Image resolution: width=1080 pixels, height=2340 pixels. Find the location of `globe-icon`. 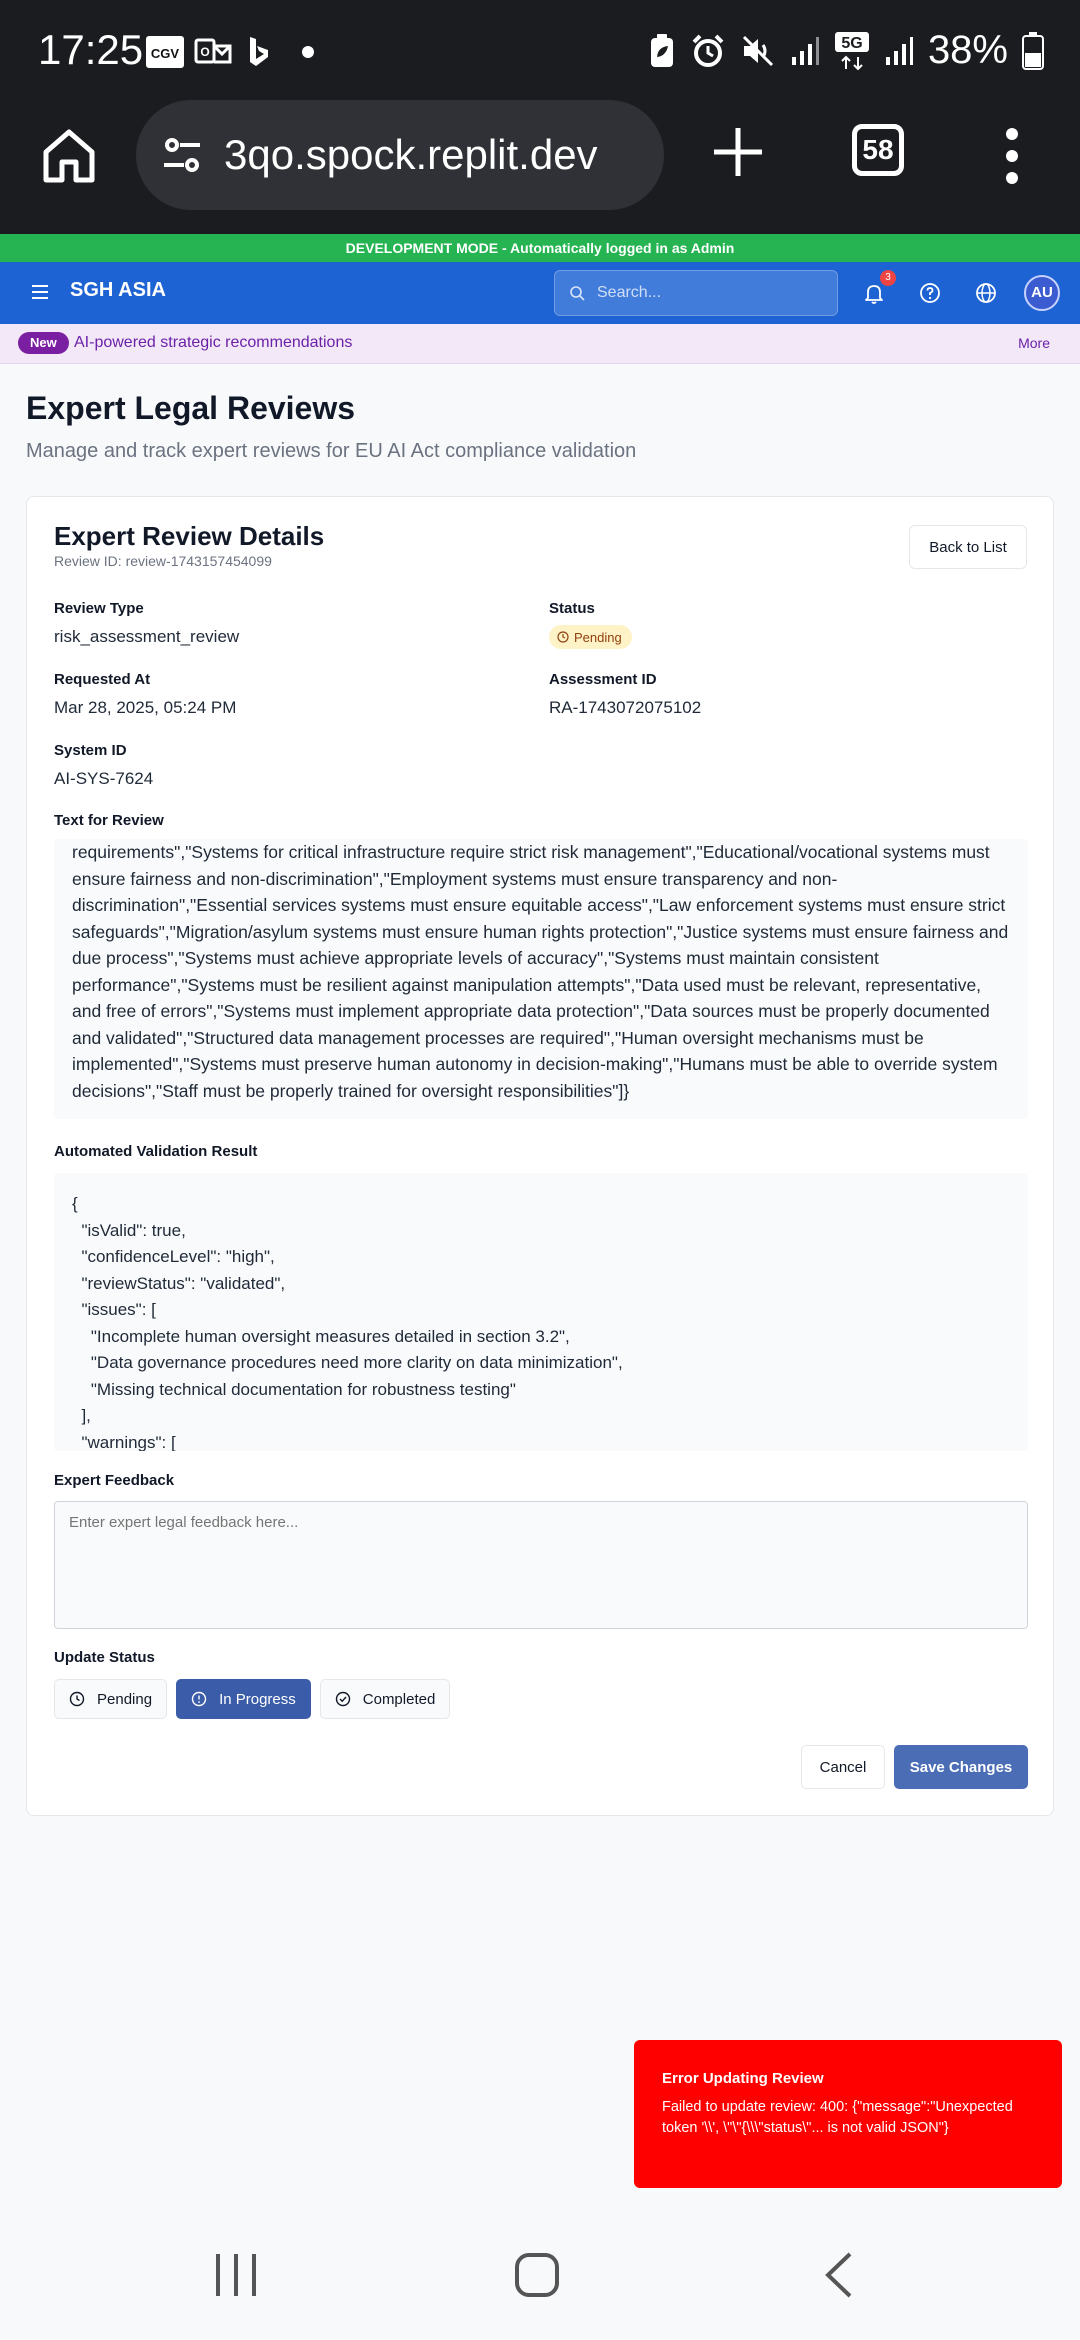

globe-icon is located at coordinates (986, 293).